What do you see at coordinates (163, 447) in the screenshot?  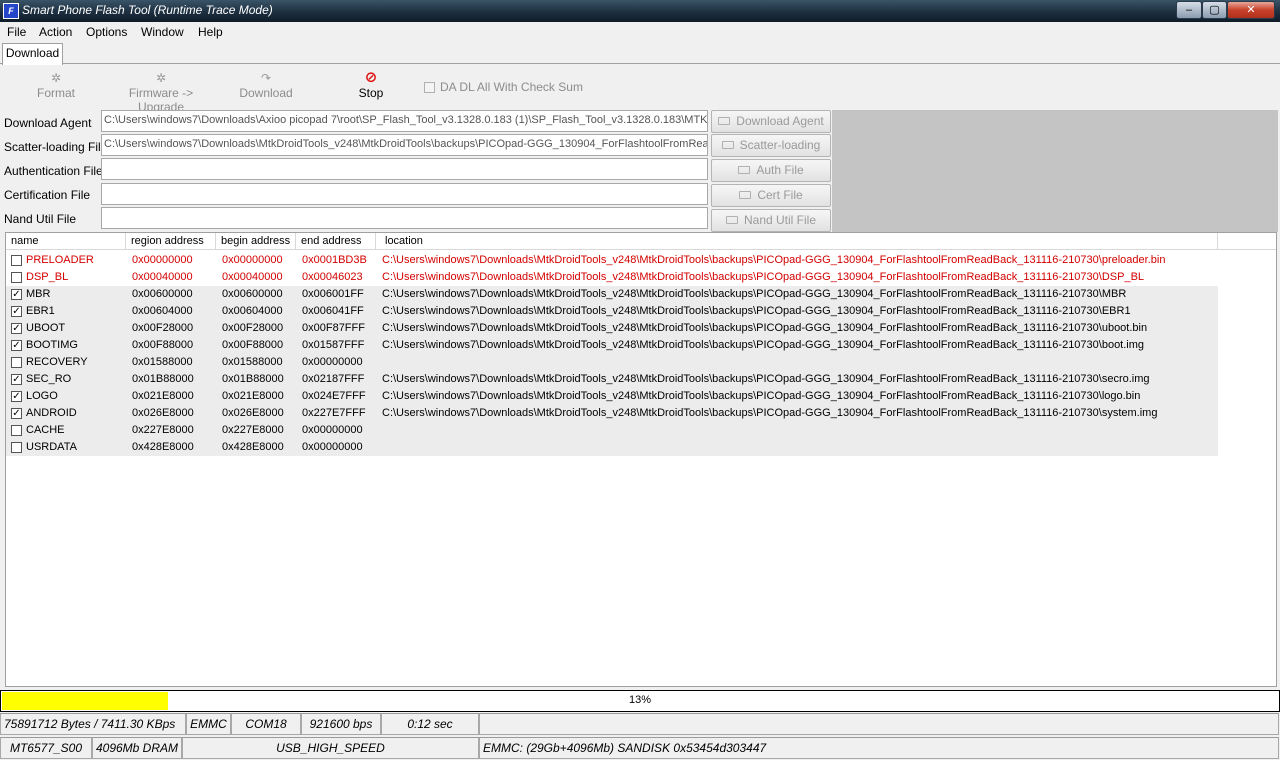 I see `cell-region-address: 0x428E8000` at bounding box center [163, 447].